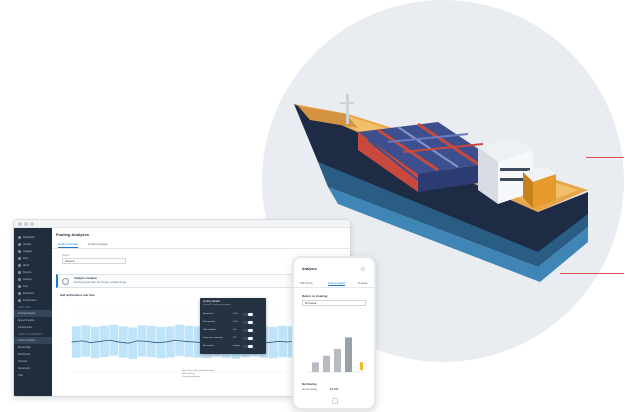 The width and height of the screenshot is (625, 412). What do you see at coordinates (33, 237) in the screenshot?
I see `sidebar-item: Dashboard` at bounding box center [33, 237].